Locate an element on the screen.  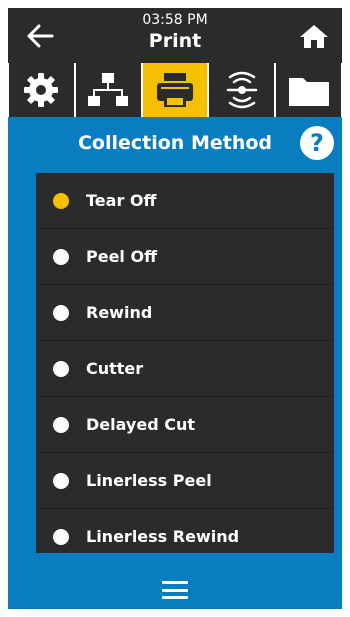
page-title: Print is located at coordinates (175, 41).